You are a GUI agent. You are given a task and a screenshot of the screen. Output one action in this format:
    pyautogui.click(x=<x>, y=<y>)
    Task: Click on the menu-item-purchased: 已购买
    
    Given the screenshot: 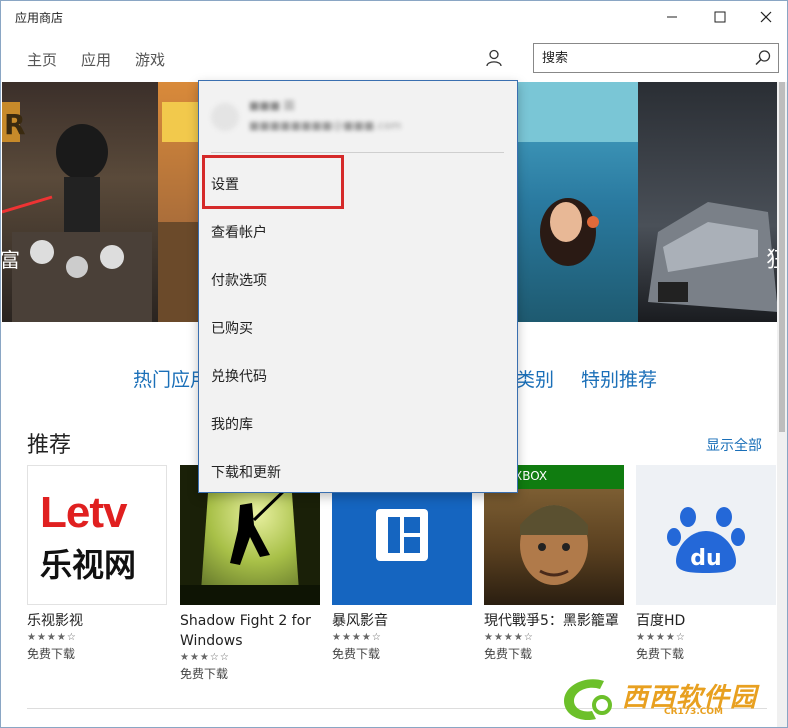 What is the action you would take?
    pyautogui.click(x=232, y=328)
    